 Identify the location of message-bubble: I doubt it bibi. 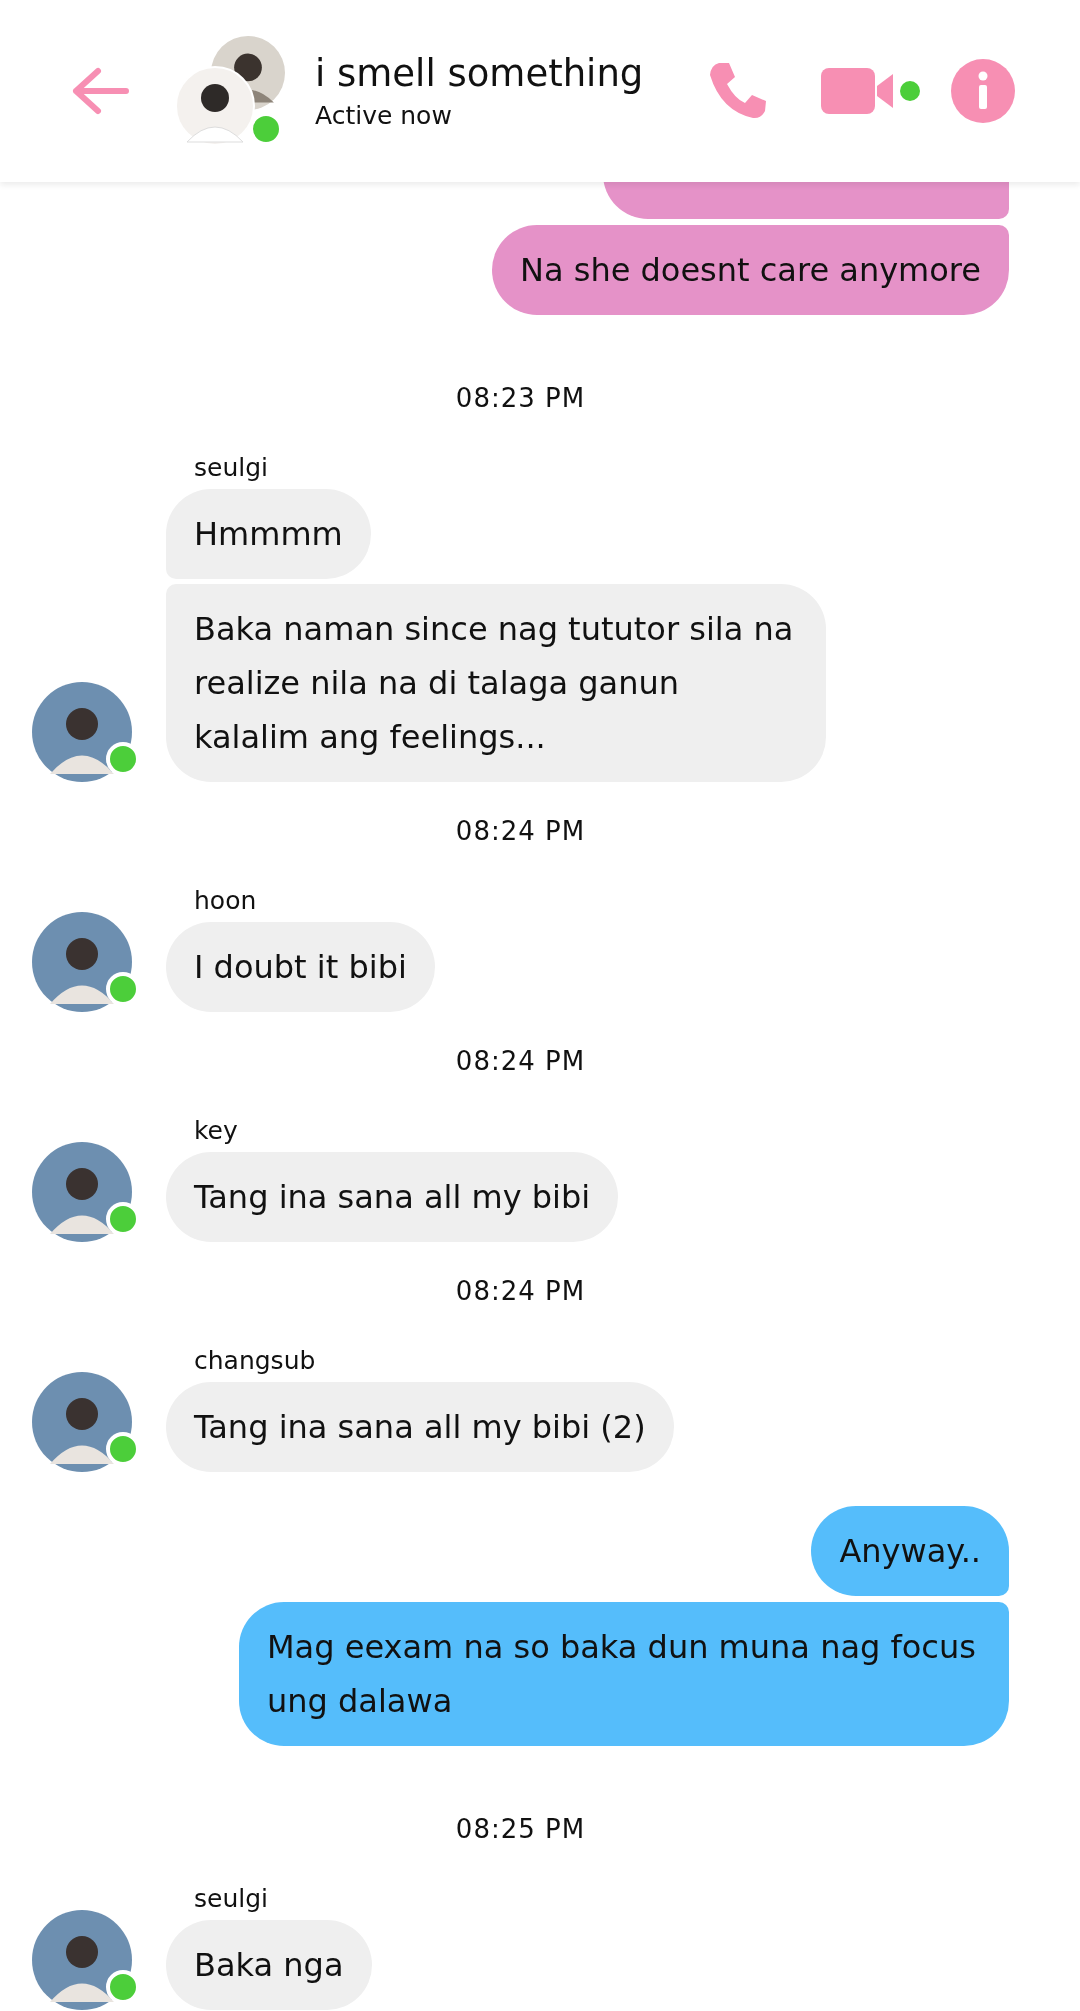
(300, 967).